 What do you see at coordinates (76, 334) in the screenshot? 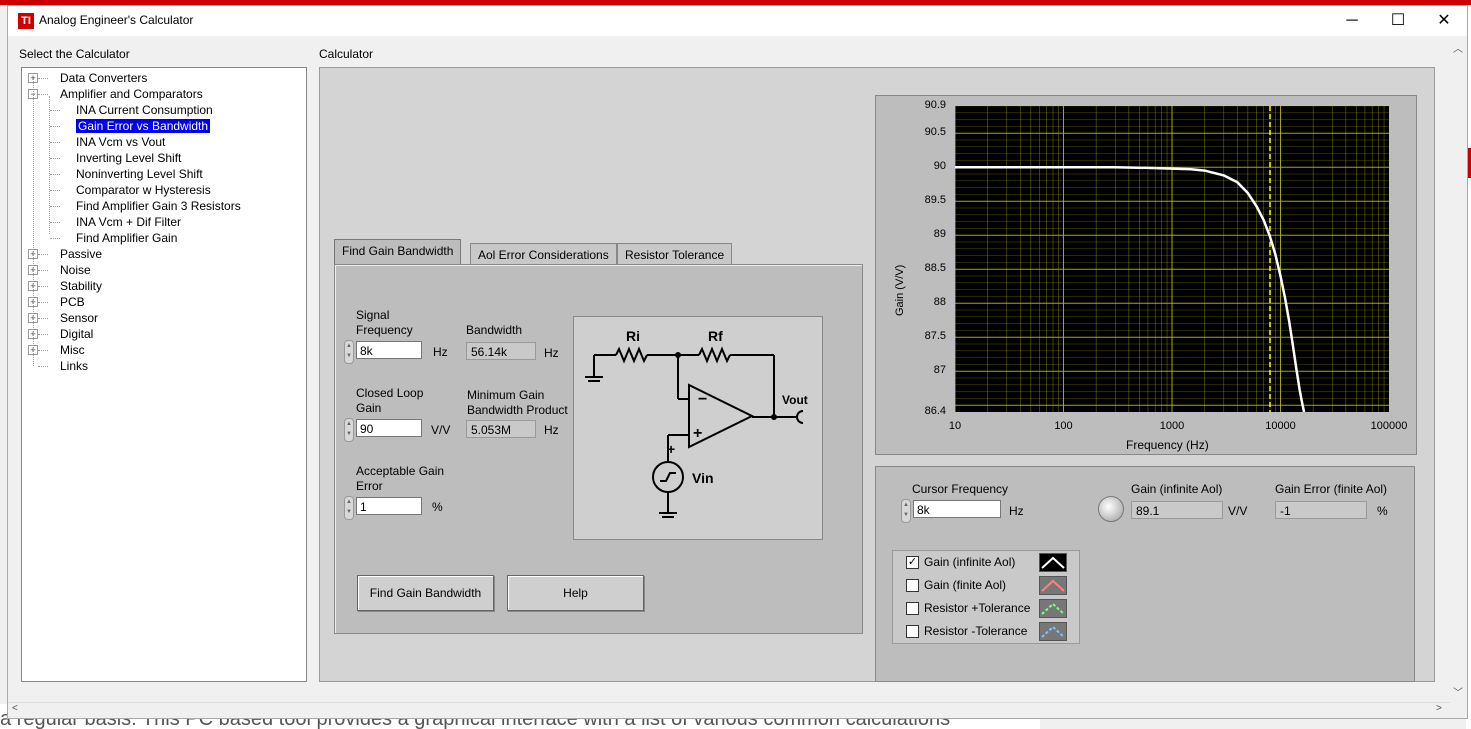
I see `tree-item: Digital` at bounding box center [76, 334].